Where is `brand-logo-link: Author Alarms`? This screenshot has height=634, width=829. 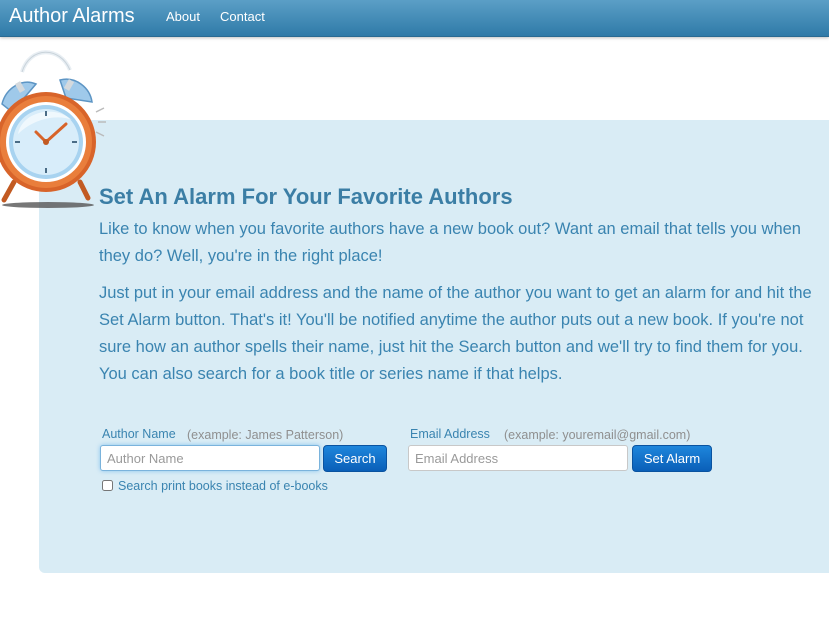 brand-logo-link: Author Alarms is located at coordinates (72, 16).